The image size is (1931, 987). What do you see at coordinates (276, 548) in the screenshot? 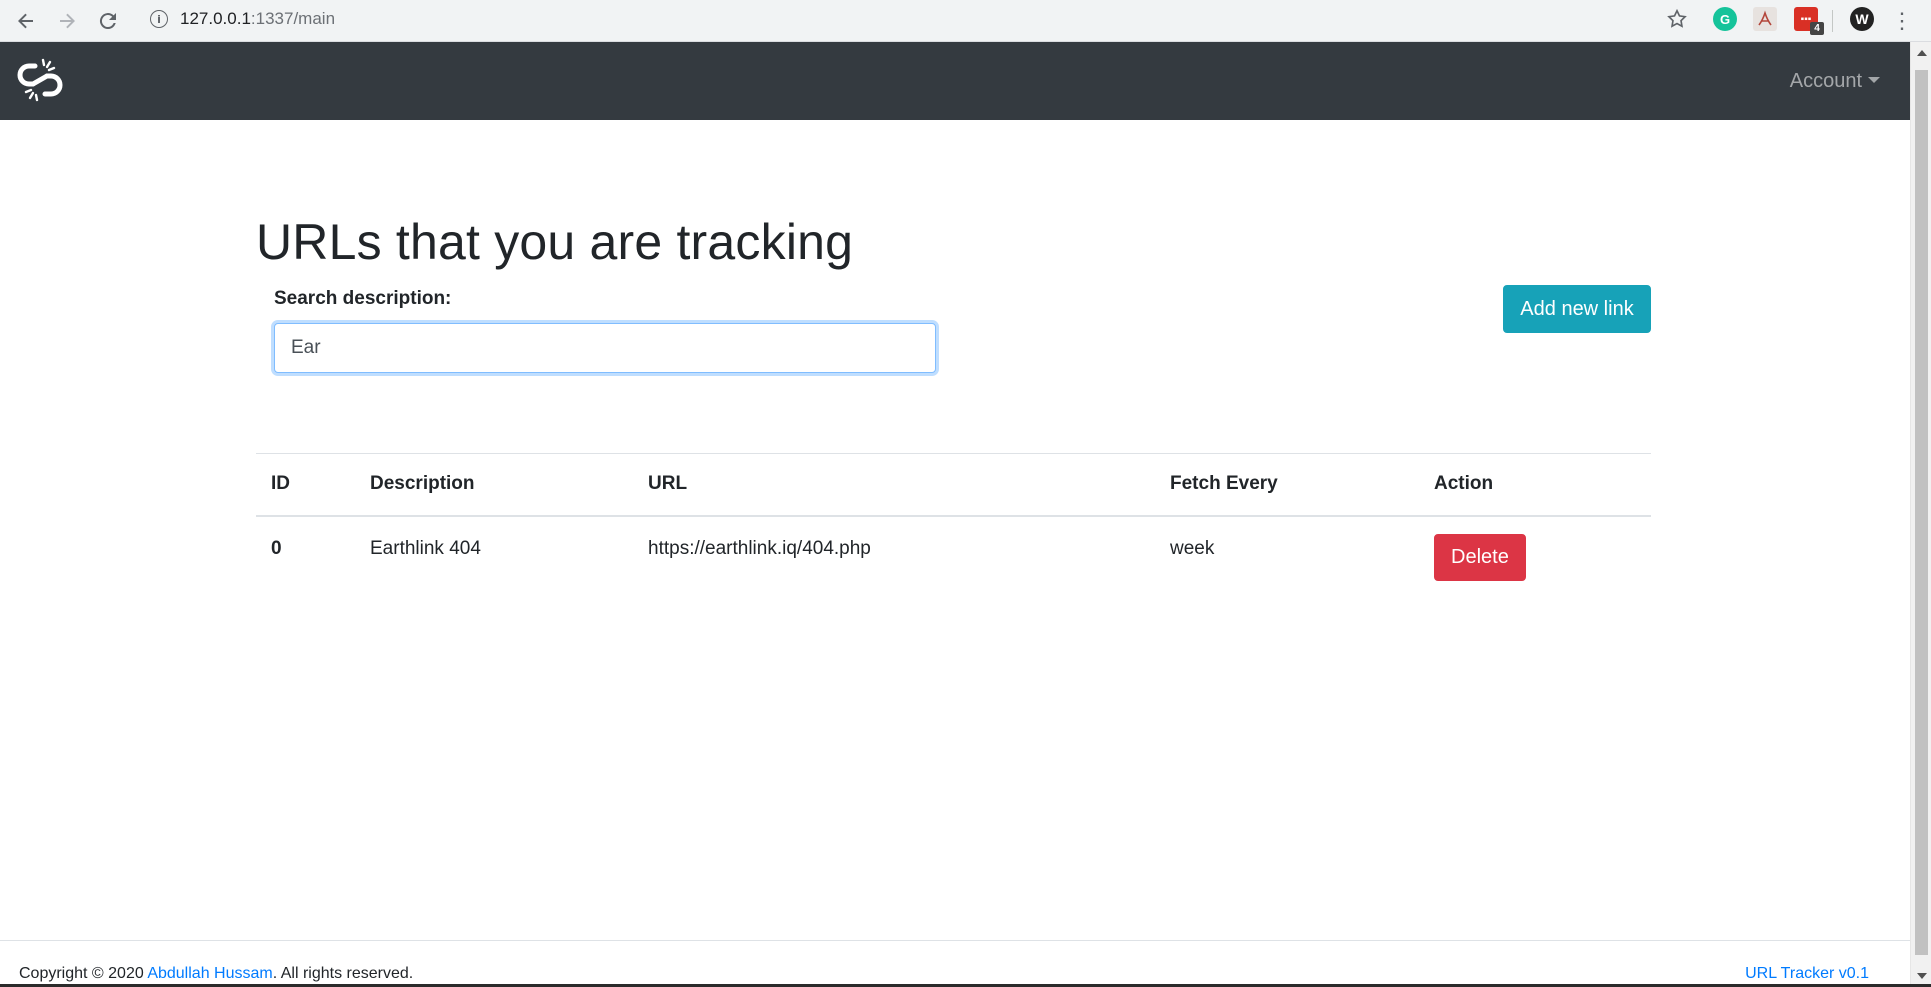
I see `cell-id: 0` at bounding box center [276, 548].